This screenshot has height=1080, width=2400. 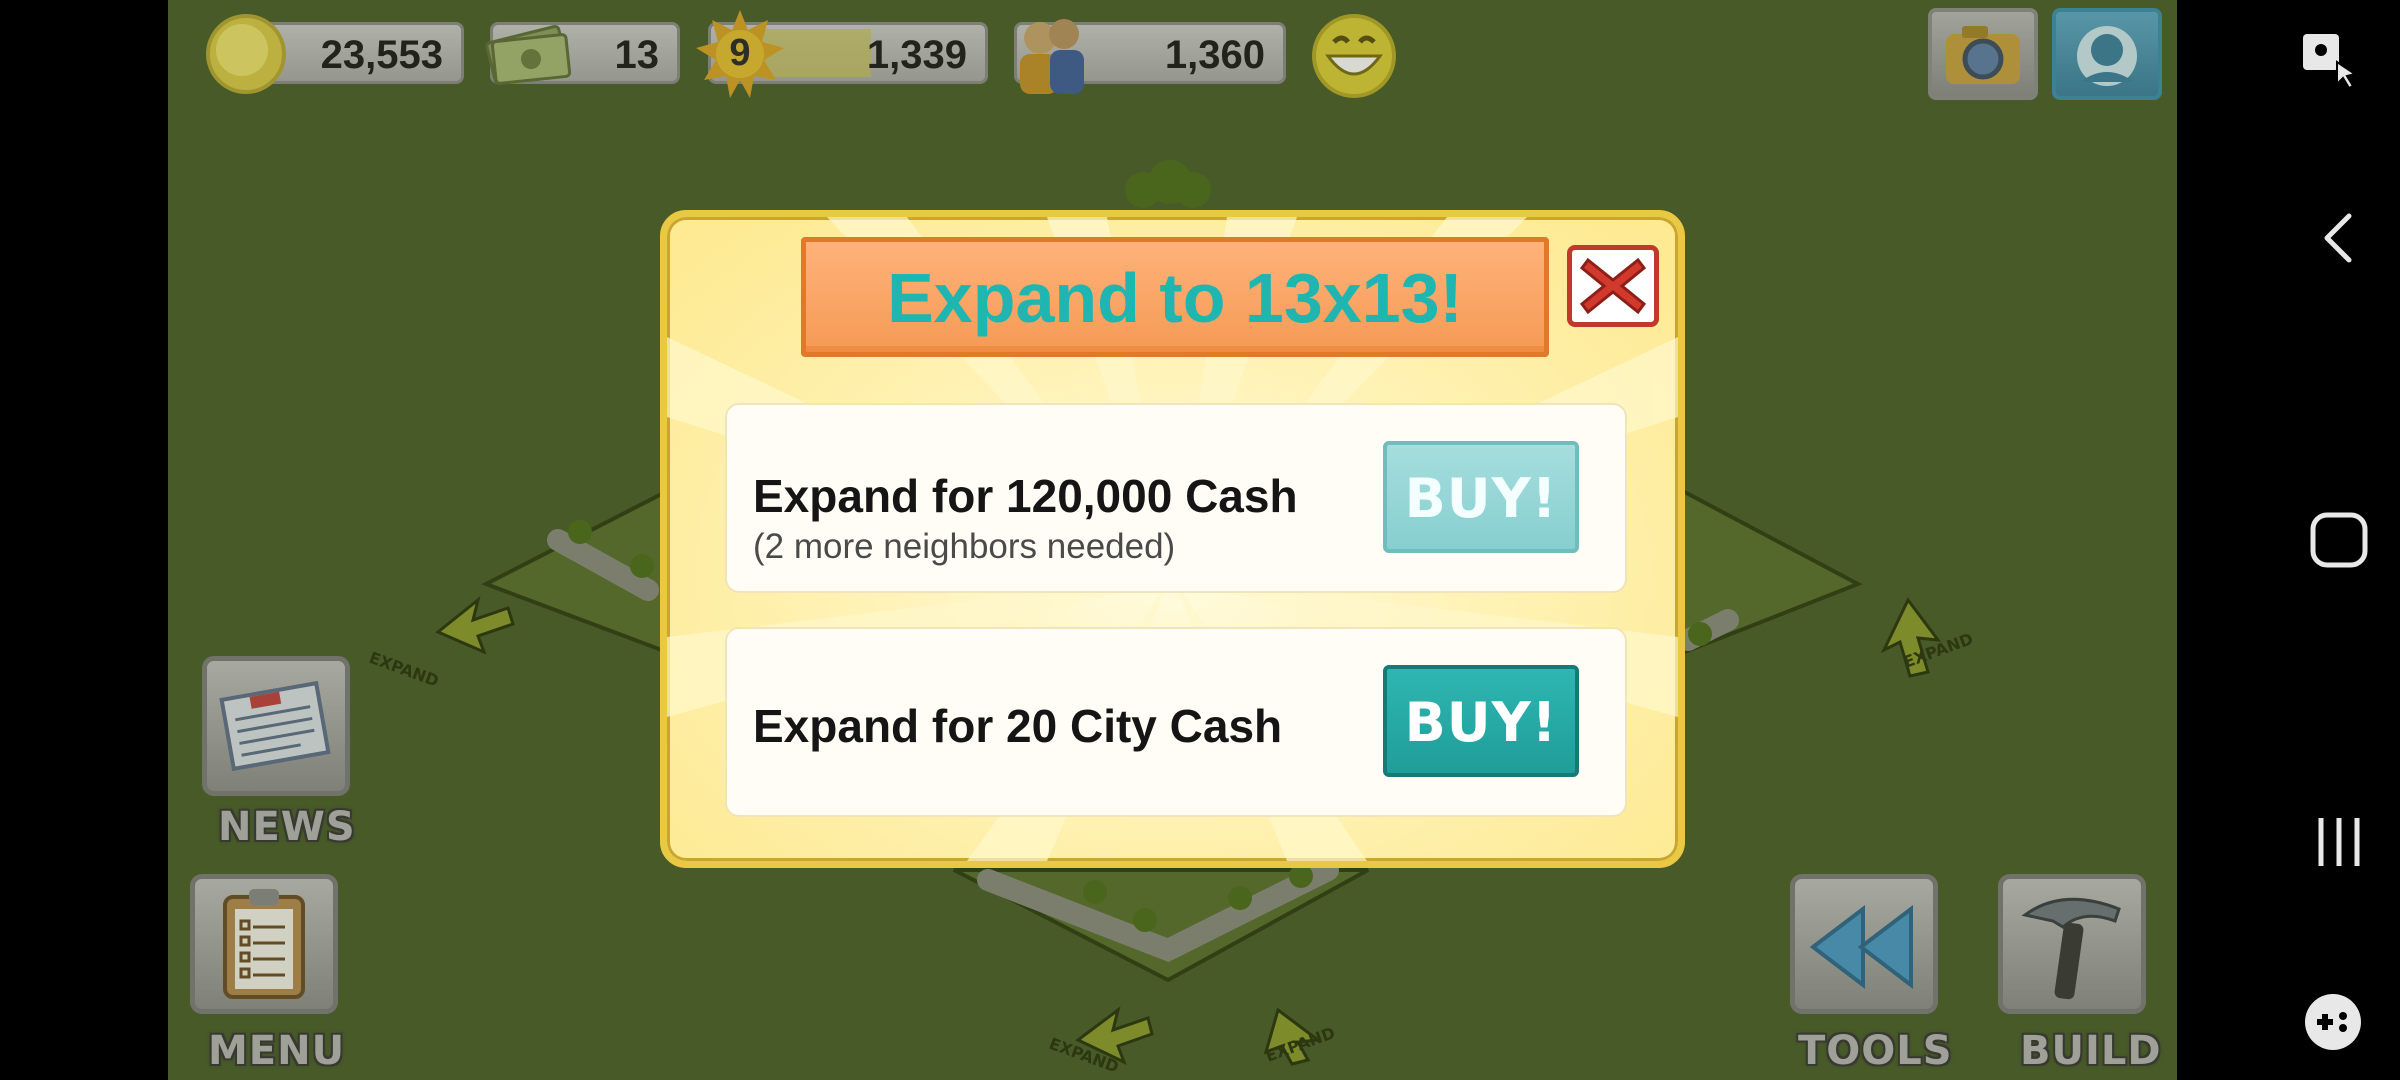 I want to click on title-banner: Expand to 13x13!, so click(x=1175, y=297).